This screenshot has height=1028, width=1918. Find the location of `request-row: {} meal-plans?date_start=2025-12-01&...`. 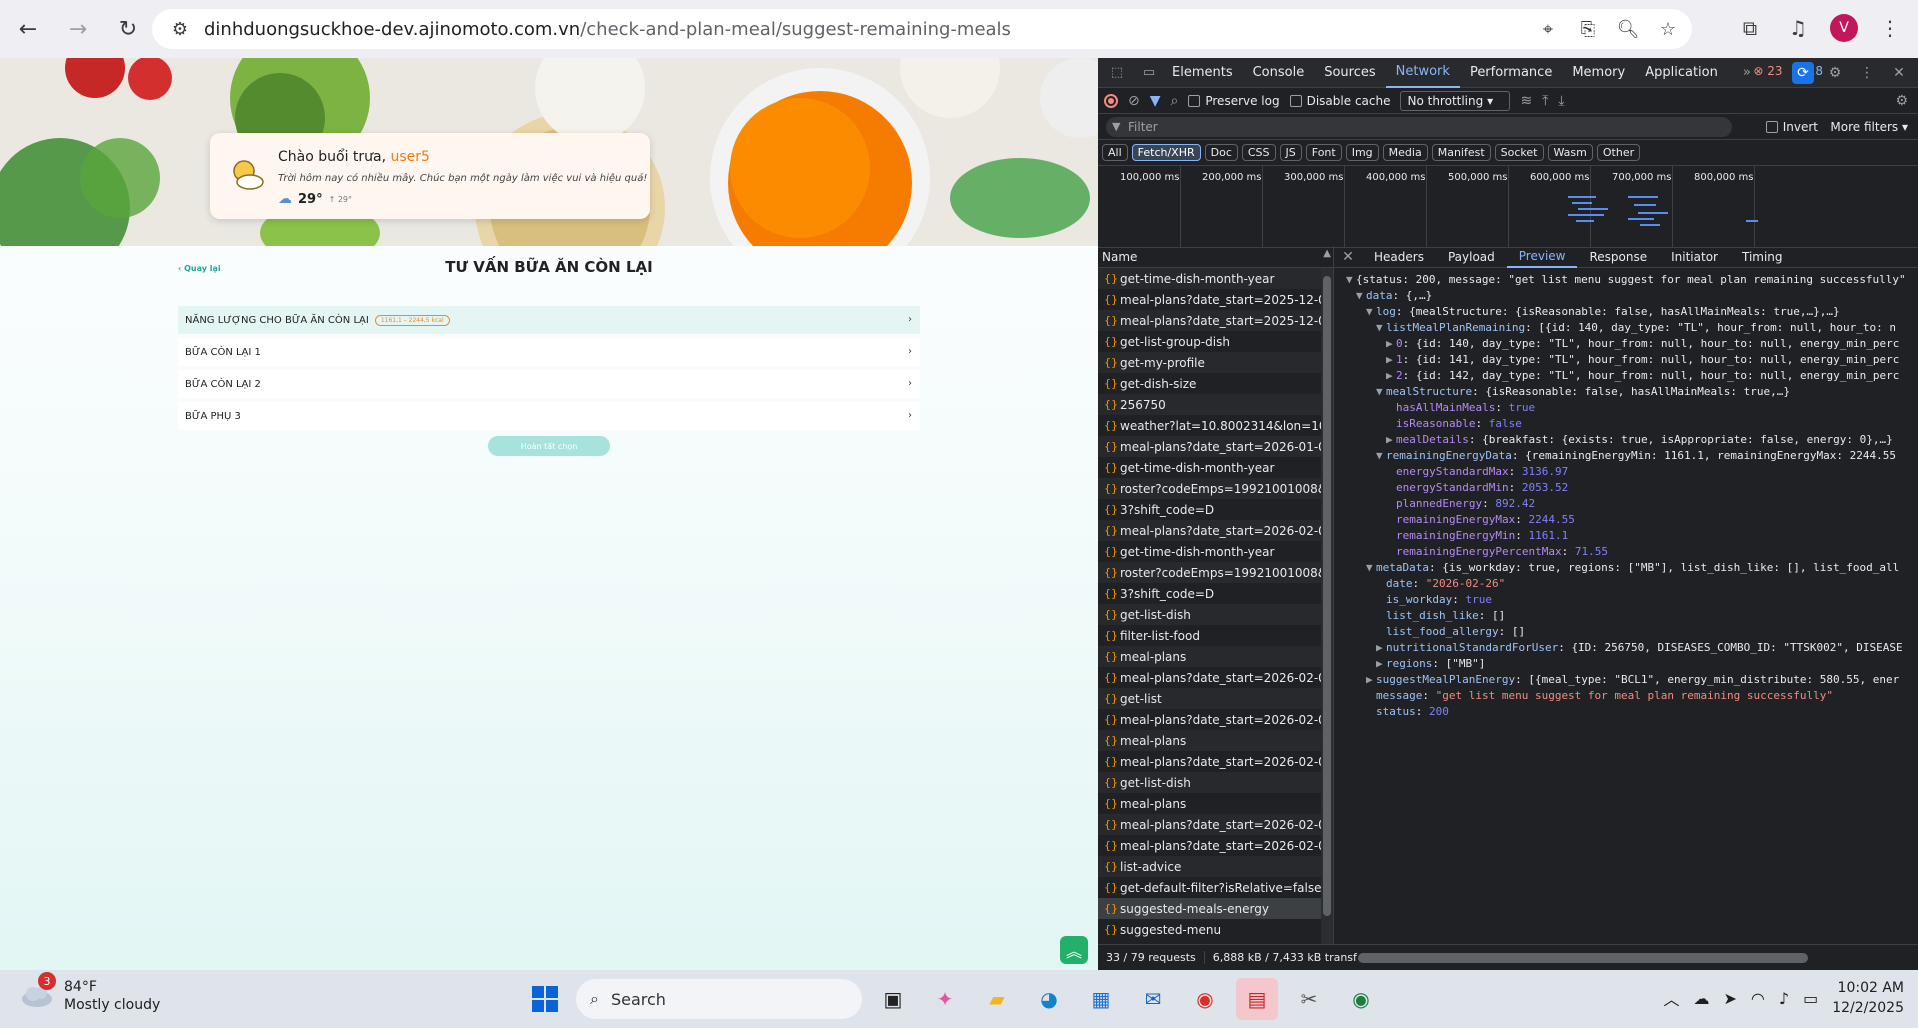

request-row: {} meal-plans?date_start=2025-12-01&... is located at coordinates (1215, 299).